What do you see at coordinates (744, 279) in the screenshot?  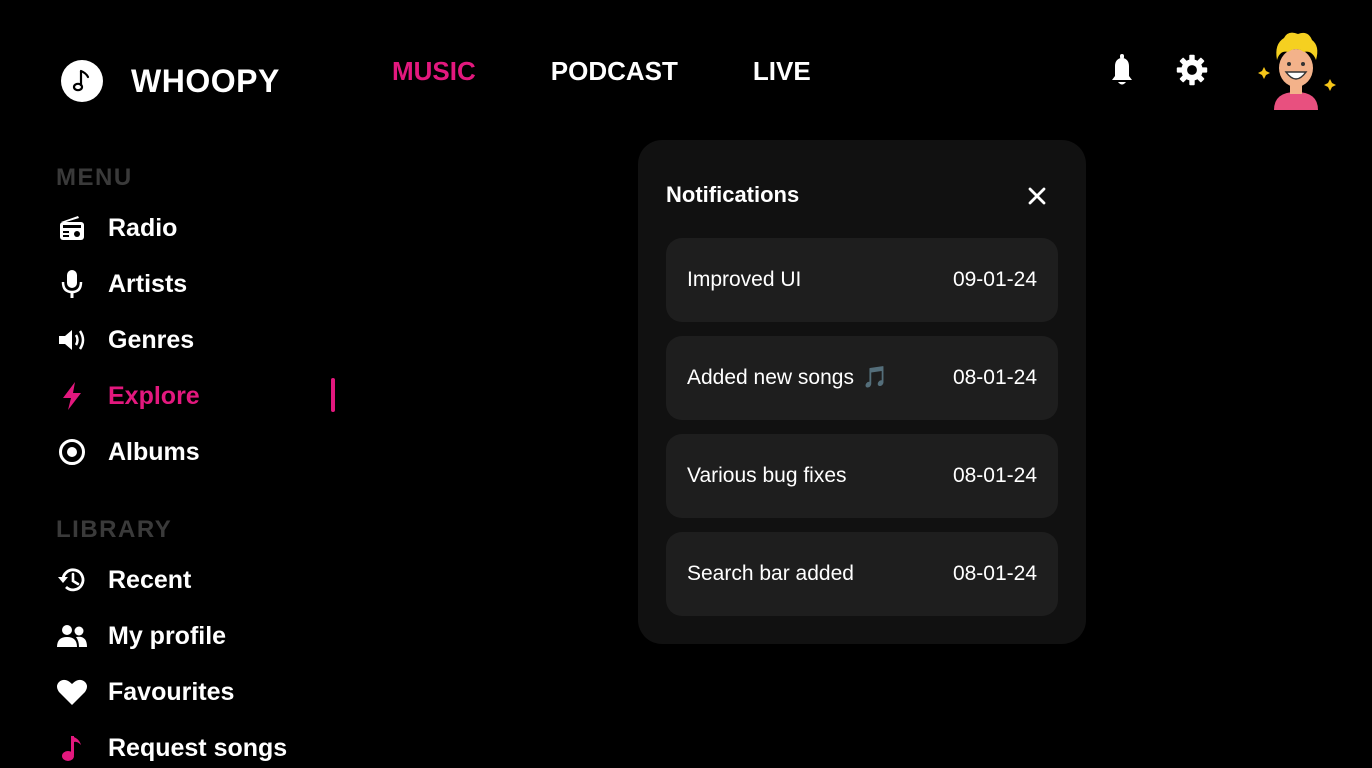 I see `notification-text: Improved UI` at bounding box center [744, 279].